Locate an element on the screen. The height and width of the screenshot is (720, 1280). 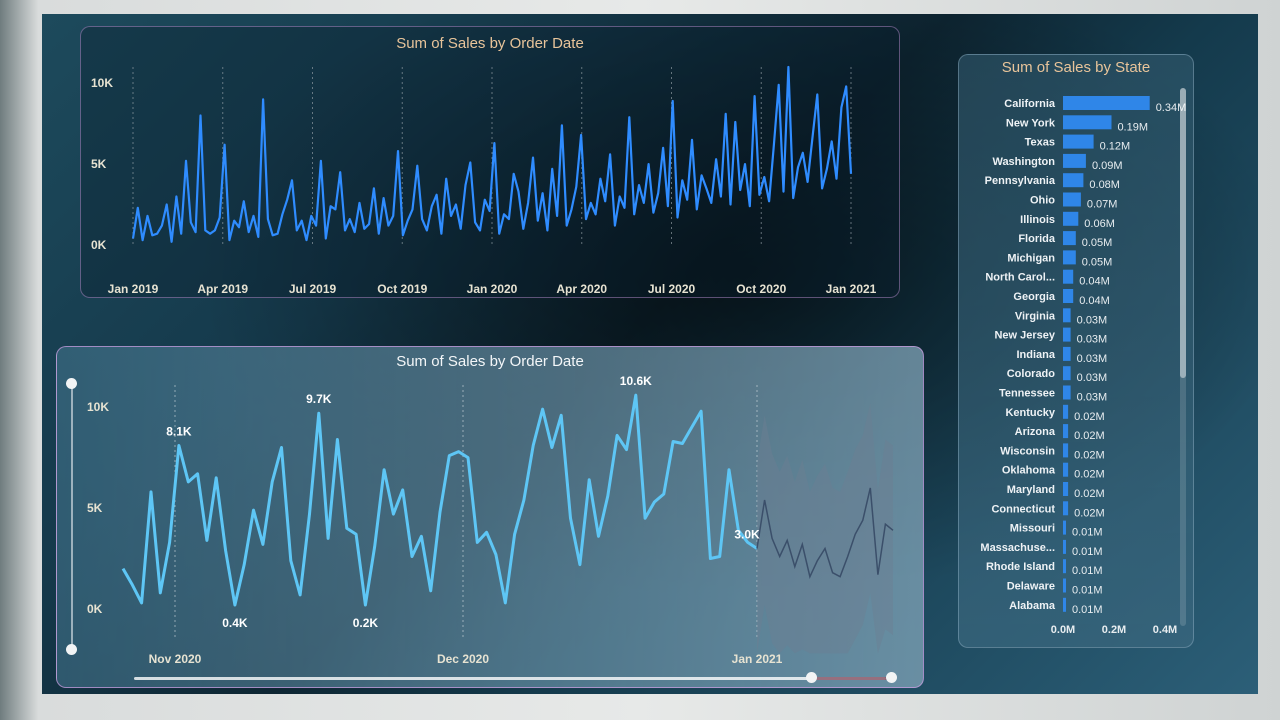
bottom-data-label: 8.1K is located at coordinates (179, 432).